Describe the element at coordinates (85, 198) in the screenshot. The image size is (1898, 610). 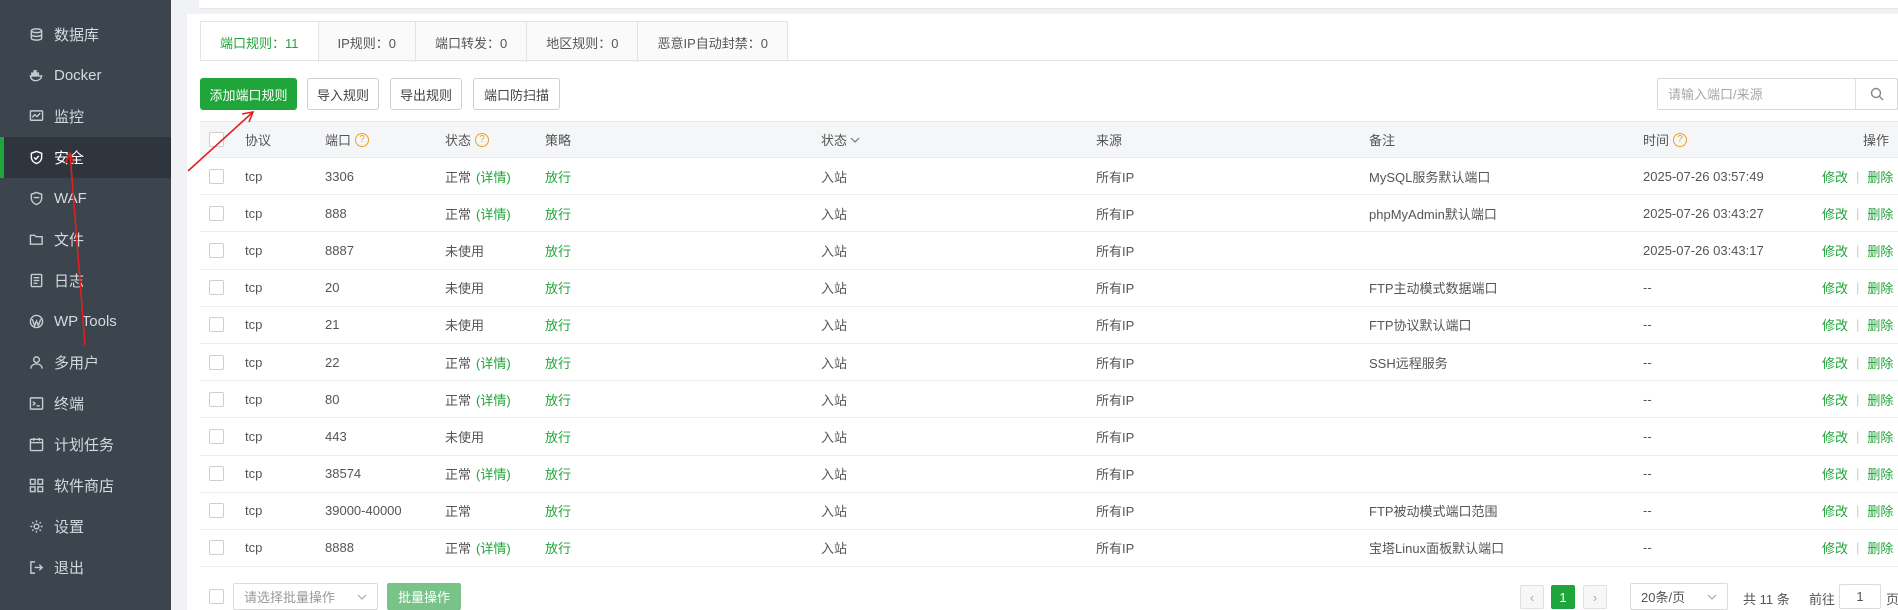
I see `sidebar-item-4: WAF` at that location.